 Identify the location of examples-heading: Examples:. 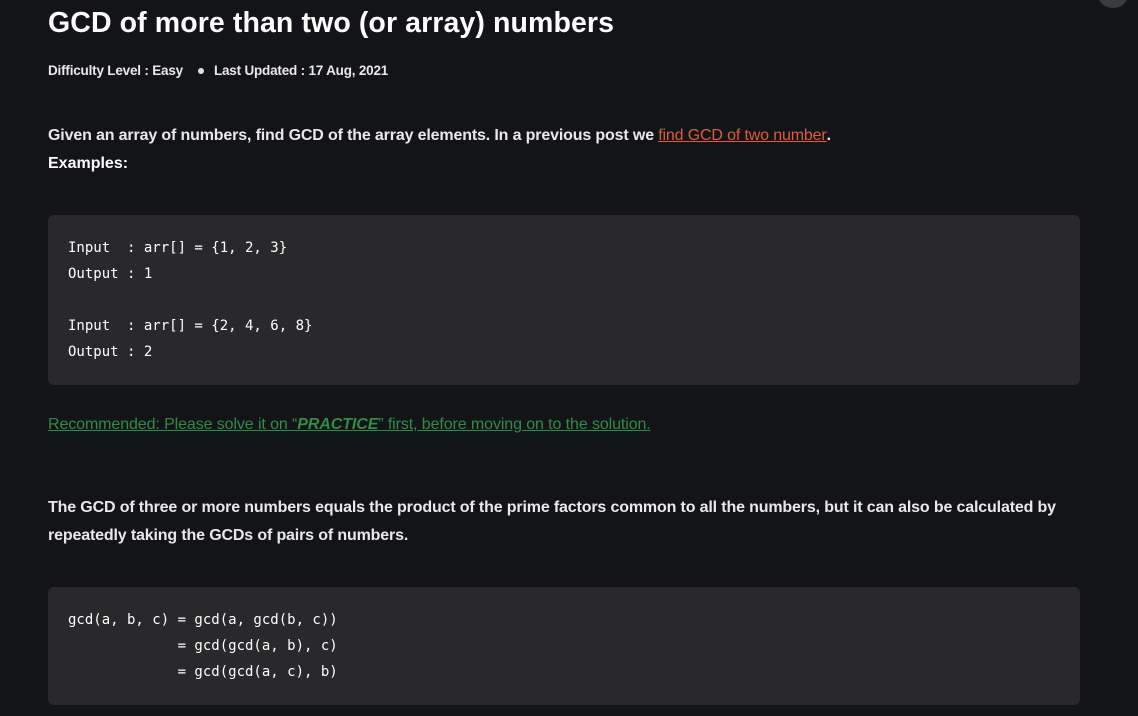
(88, 163).